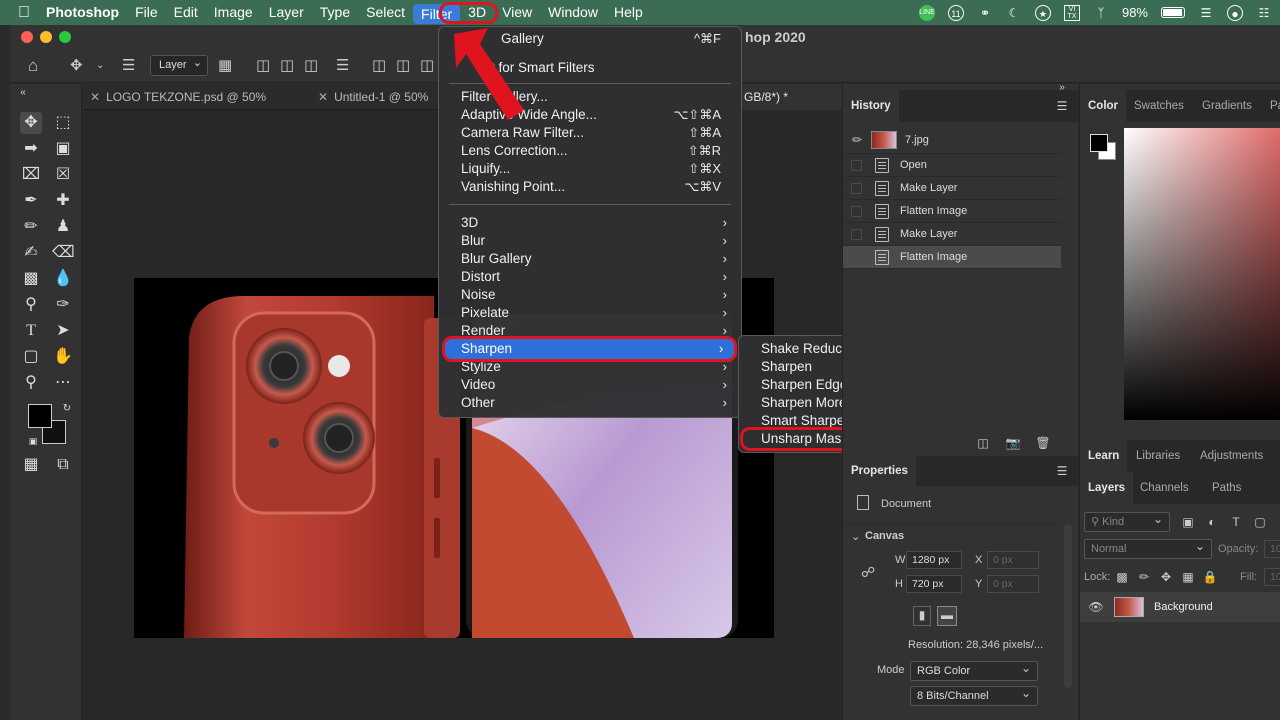 The image size is (1280, 720). What do you see at coordinates (63, 123) in the screenshot?
I see `marquee-tool: ⬚` at bounding box center [63, 123].